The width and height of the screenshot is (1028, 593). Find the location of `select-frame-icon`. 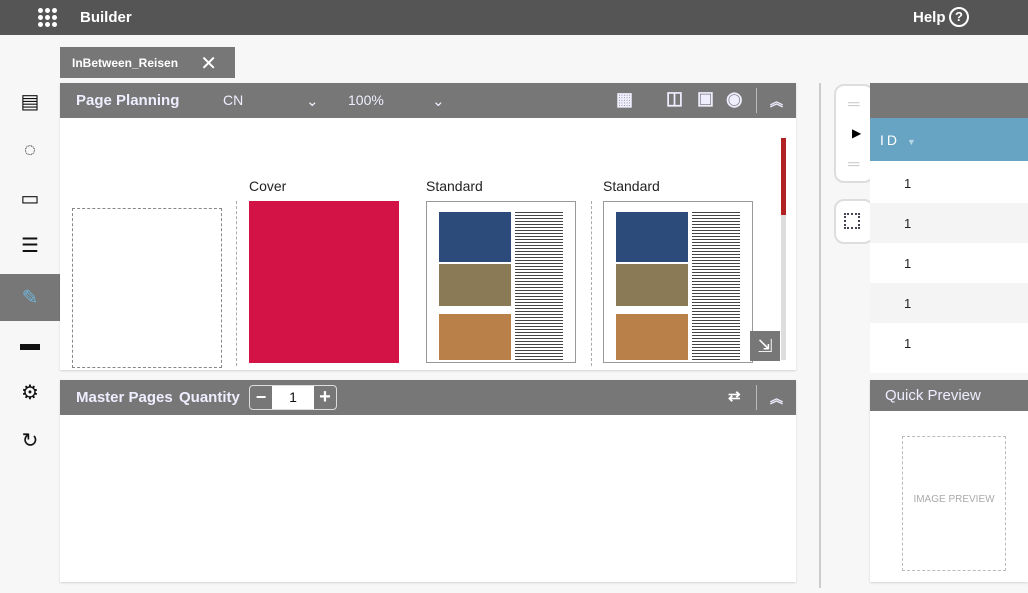

select-frame-icon is located at coordinates (852, 221).